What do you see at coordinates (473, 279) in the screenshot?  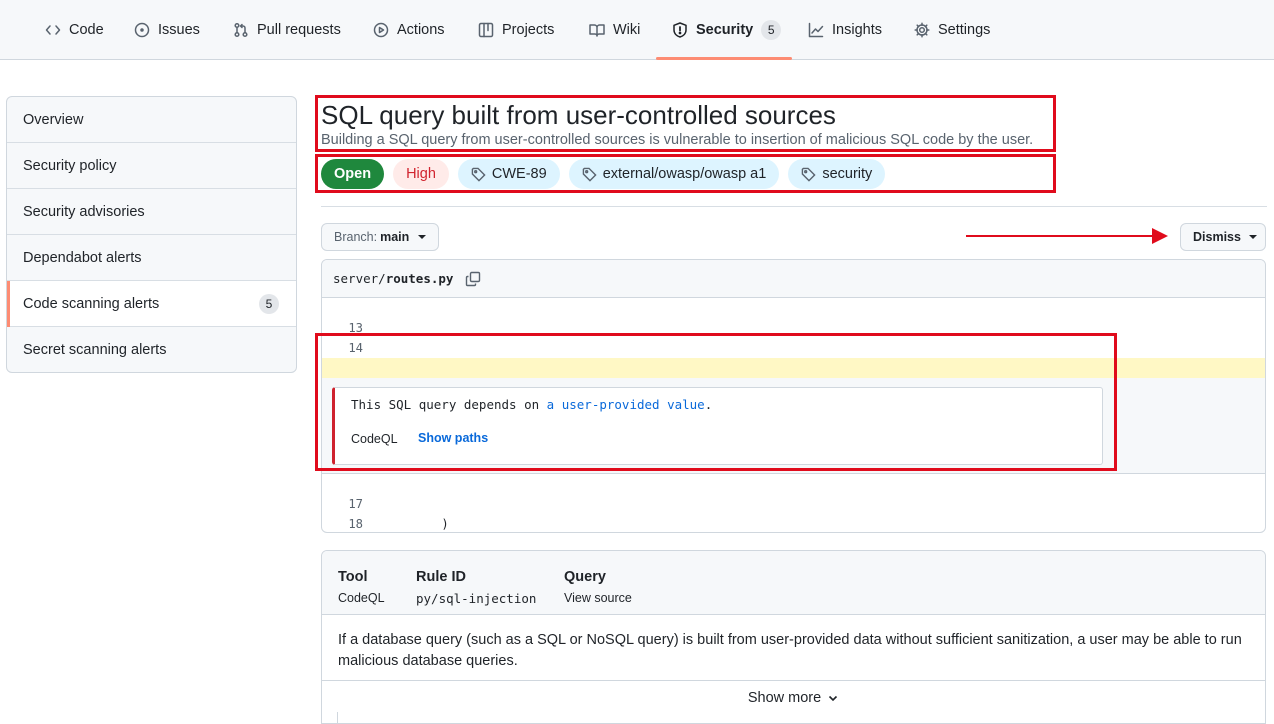 I see `copy-icon` at bounding box center [473, 279].